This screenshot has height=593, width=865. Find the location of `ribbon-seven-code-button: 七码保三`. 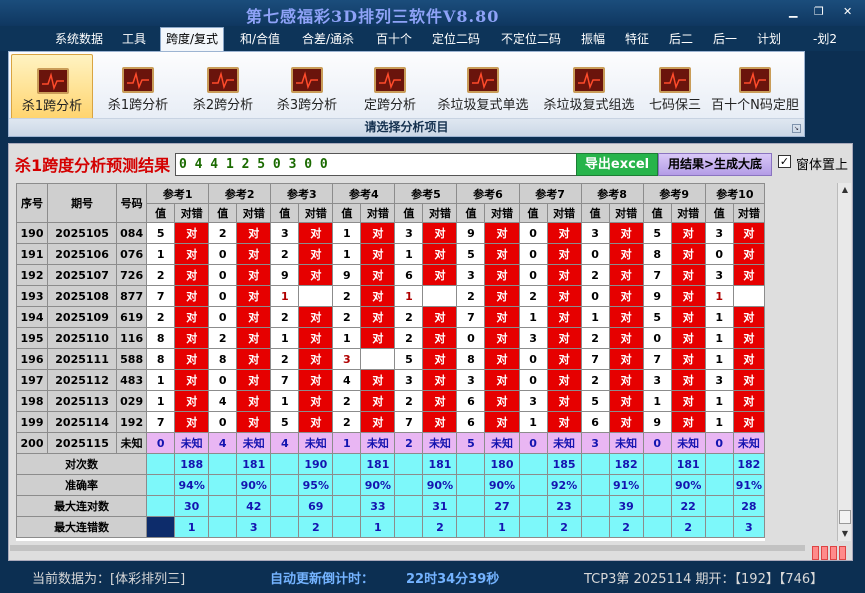

ribbon-seven-code-button: 七码保三 is located at coordinates (675, 87).